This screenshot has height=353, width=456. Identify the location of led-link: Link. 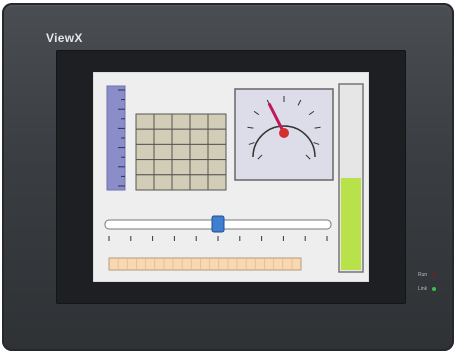
(427, 289).